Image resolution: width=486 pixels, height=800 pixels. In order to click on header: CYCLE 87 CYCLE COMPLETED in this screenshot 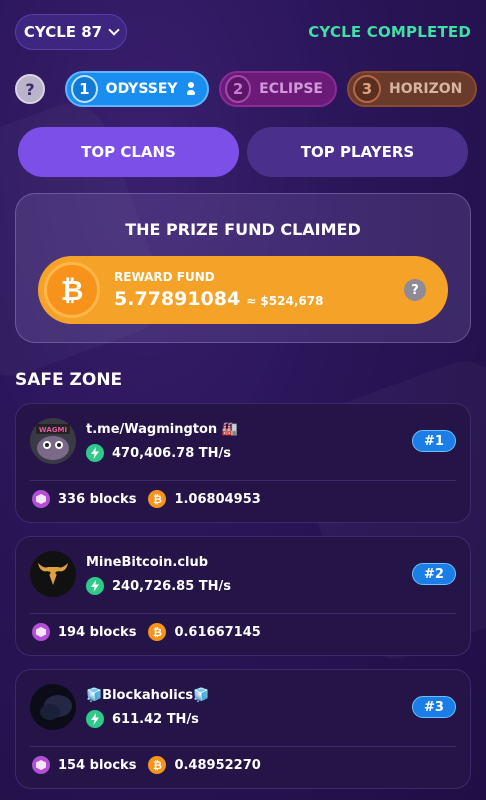, I will do `click(243, 32)`.